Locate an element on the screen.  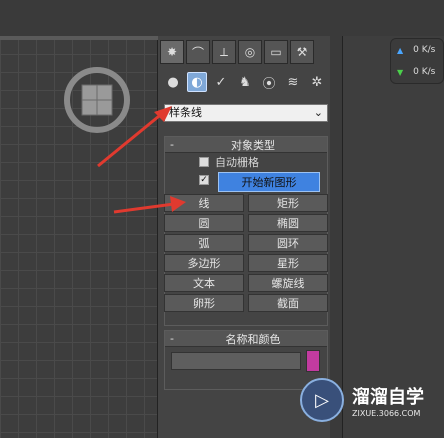
create-subtabs: ● ◐ ✓ ♞ ⦿ ≋ ✲ is located at coordinates (245, 82).